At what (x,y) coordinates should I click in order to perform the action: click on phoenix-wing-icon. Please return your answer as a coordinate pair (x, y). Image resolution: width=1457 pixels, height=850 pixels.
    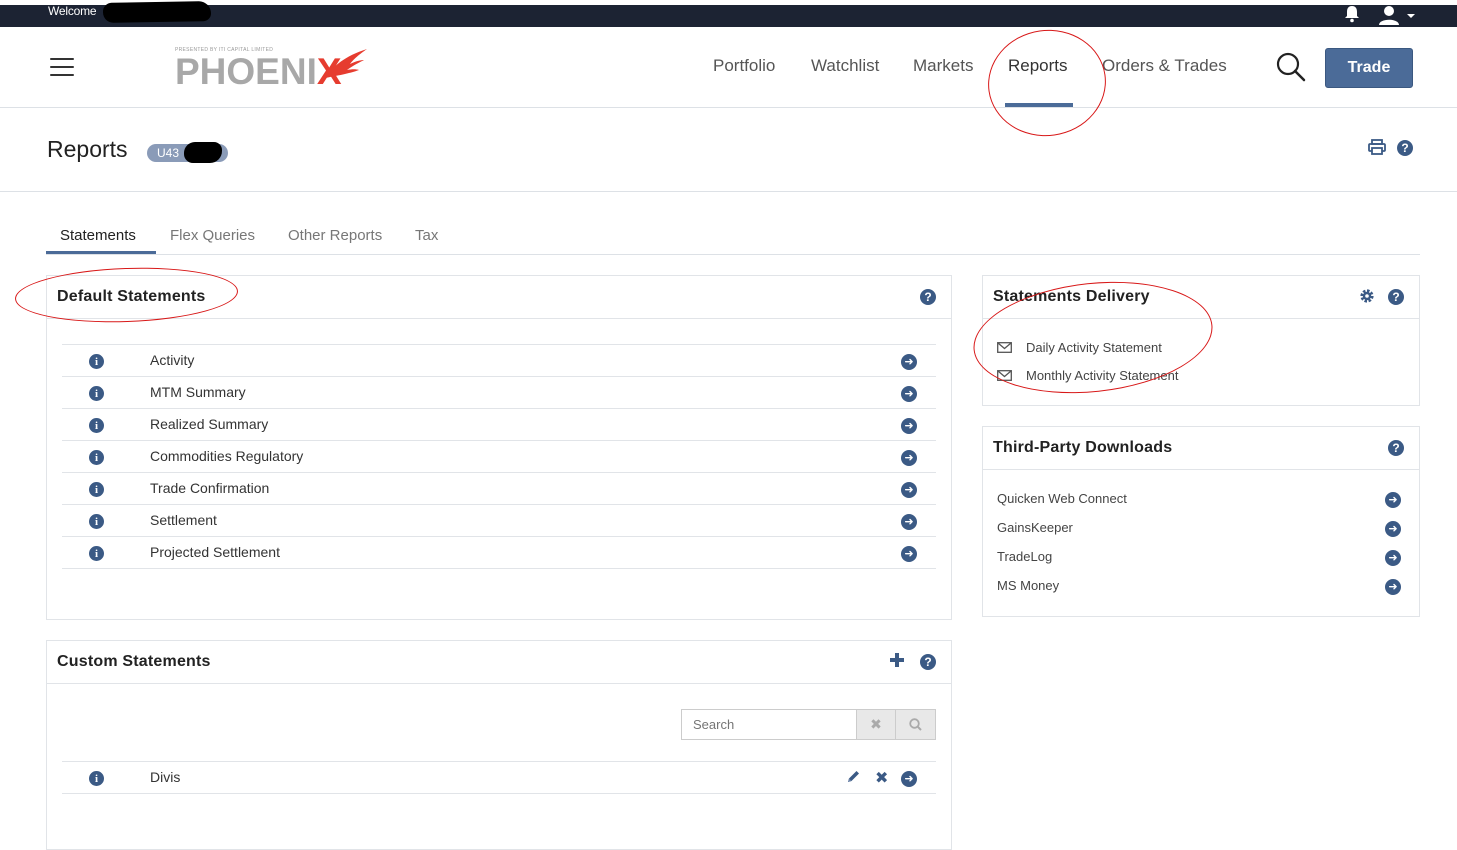
    Looking at the image, I should click on (346, 63).